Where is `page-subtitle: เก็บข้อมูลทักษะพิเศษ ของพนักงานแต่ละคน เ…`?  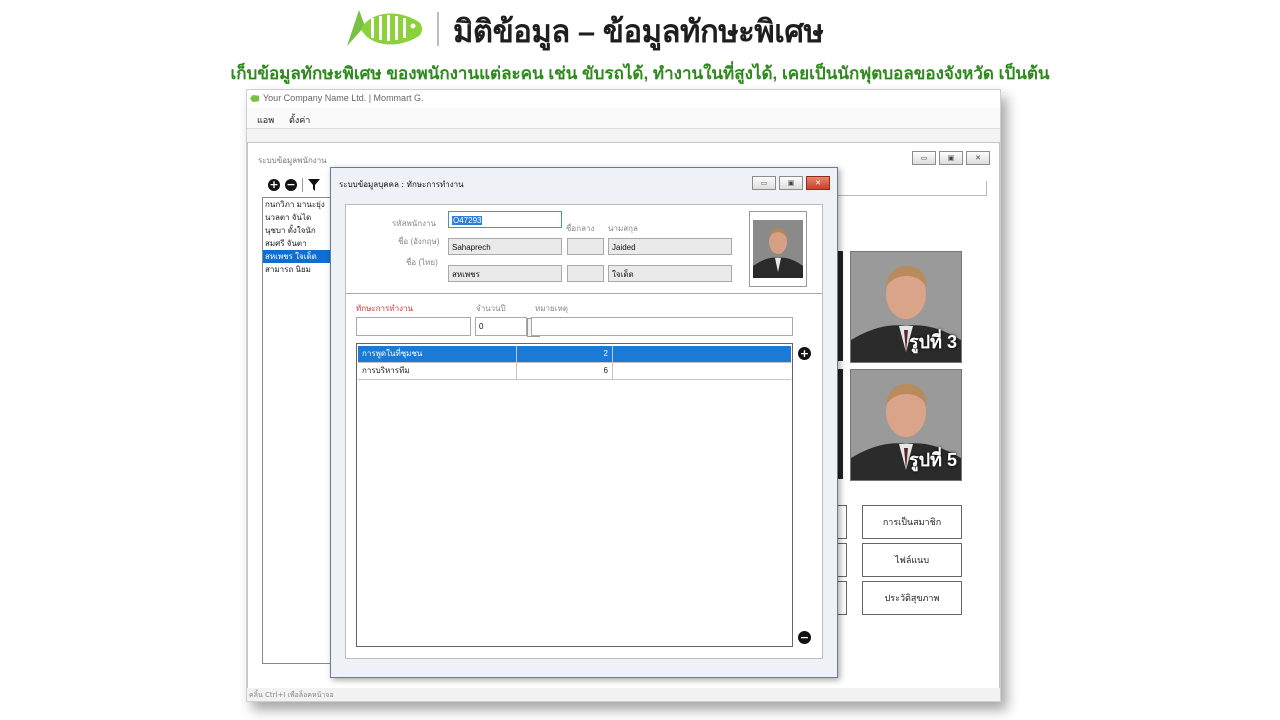
page-subtitle: เก็บข้อมูลทักษะพิเศษ ของพนักงานแต่ละคน เ… is located at coordinates (640, 73).